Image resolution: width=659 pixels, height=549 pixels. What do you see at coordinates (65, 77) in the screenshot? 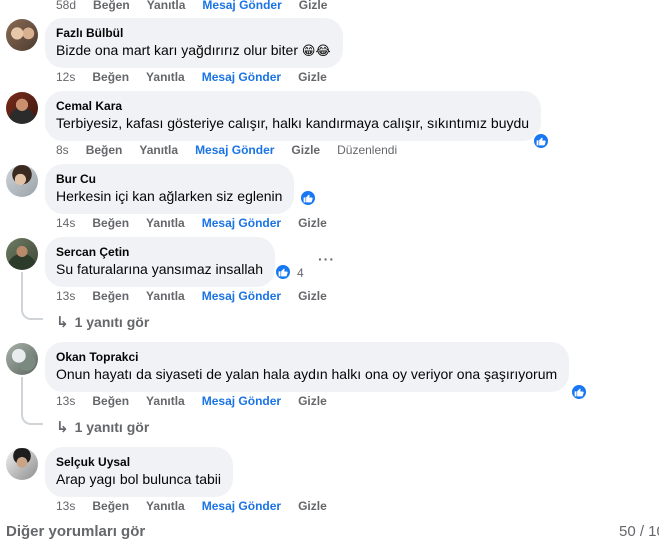
I see `comment-time: 12s` at bounding box center [65, 77].